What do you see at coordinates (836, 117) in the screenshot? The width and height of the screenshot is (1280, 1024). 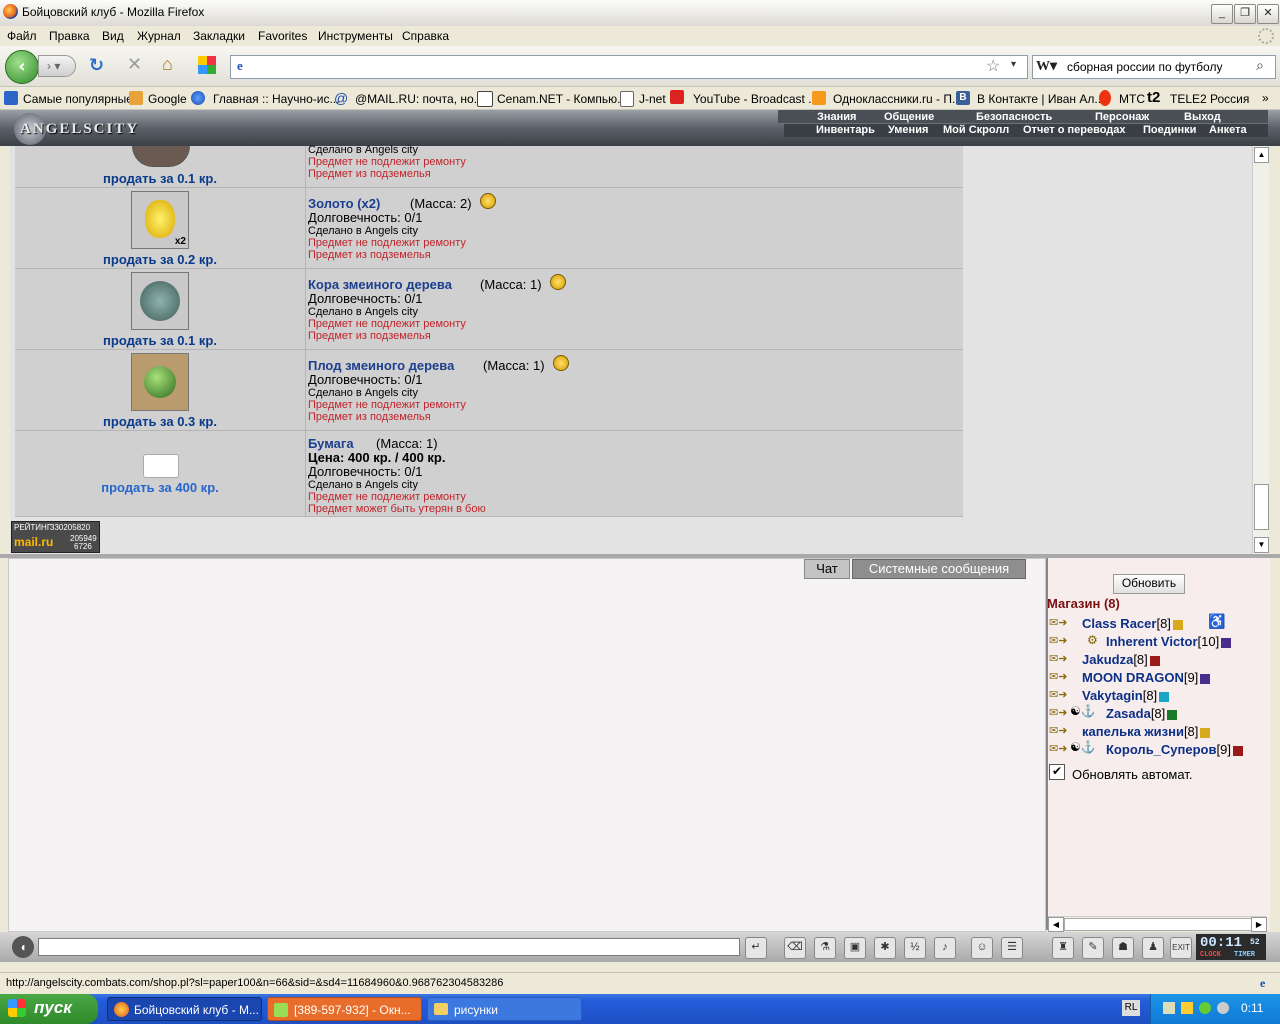 I see `nav-knowledge: Знания` at bounding box center [836, 117].